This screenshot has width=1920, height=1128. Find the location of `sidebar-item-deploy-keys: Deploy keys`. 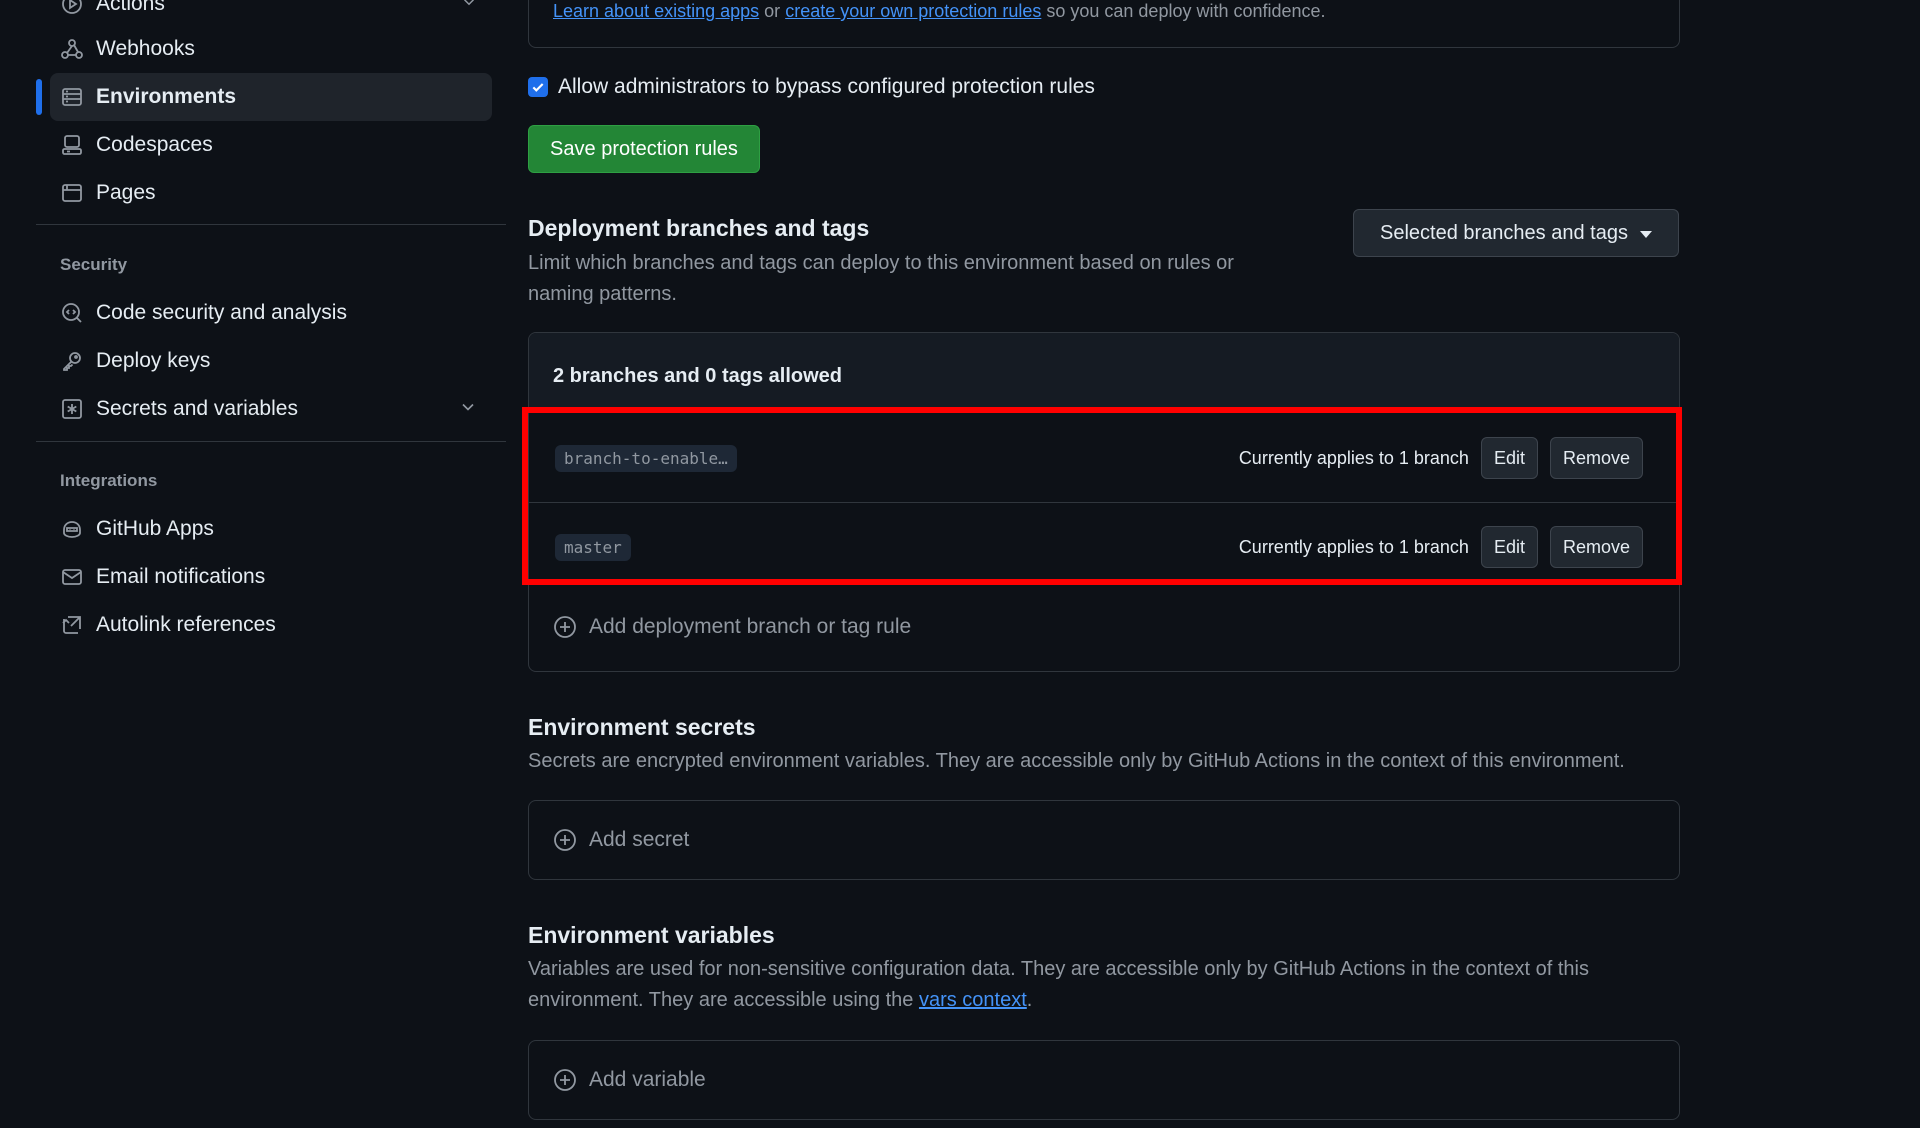

sidebar-item-deploy-keys: Deploy keys is located at coordinates (271, 361).